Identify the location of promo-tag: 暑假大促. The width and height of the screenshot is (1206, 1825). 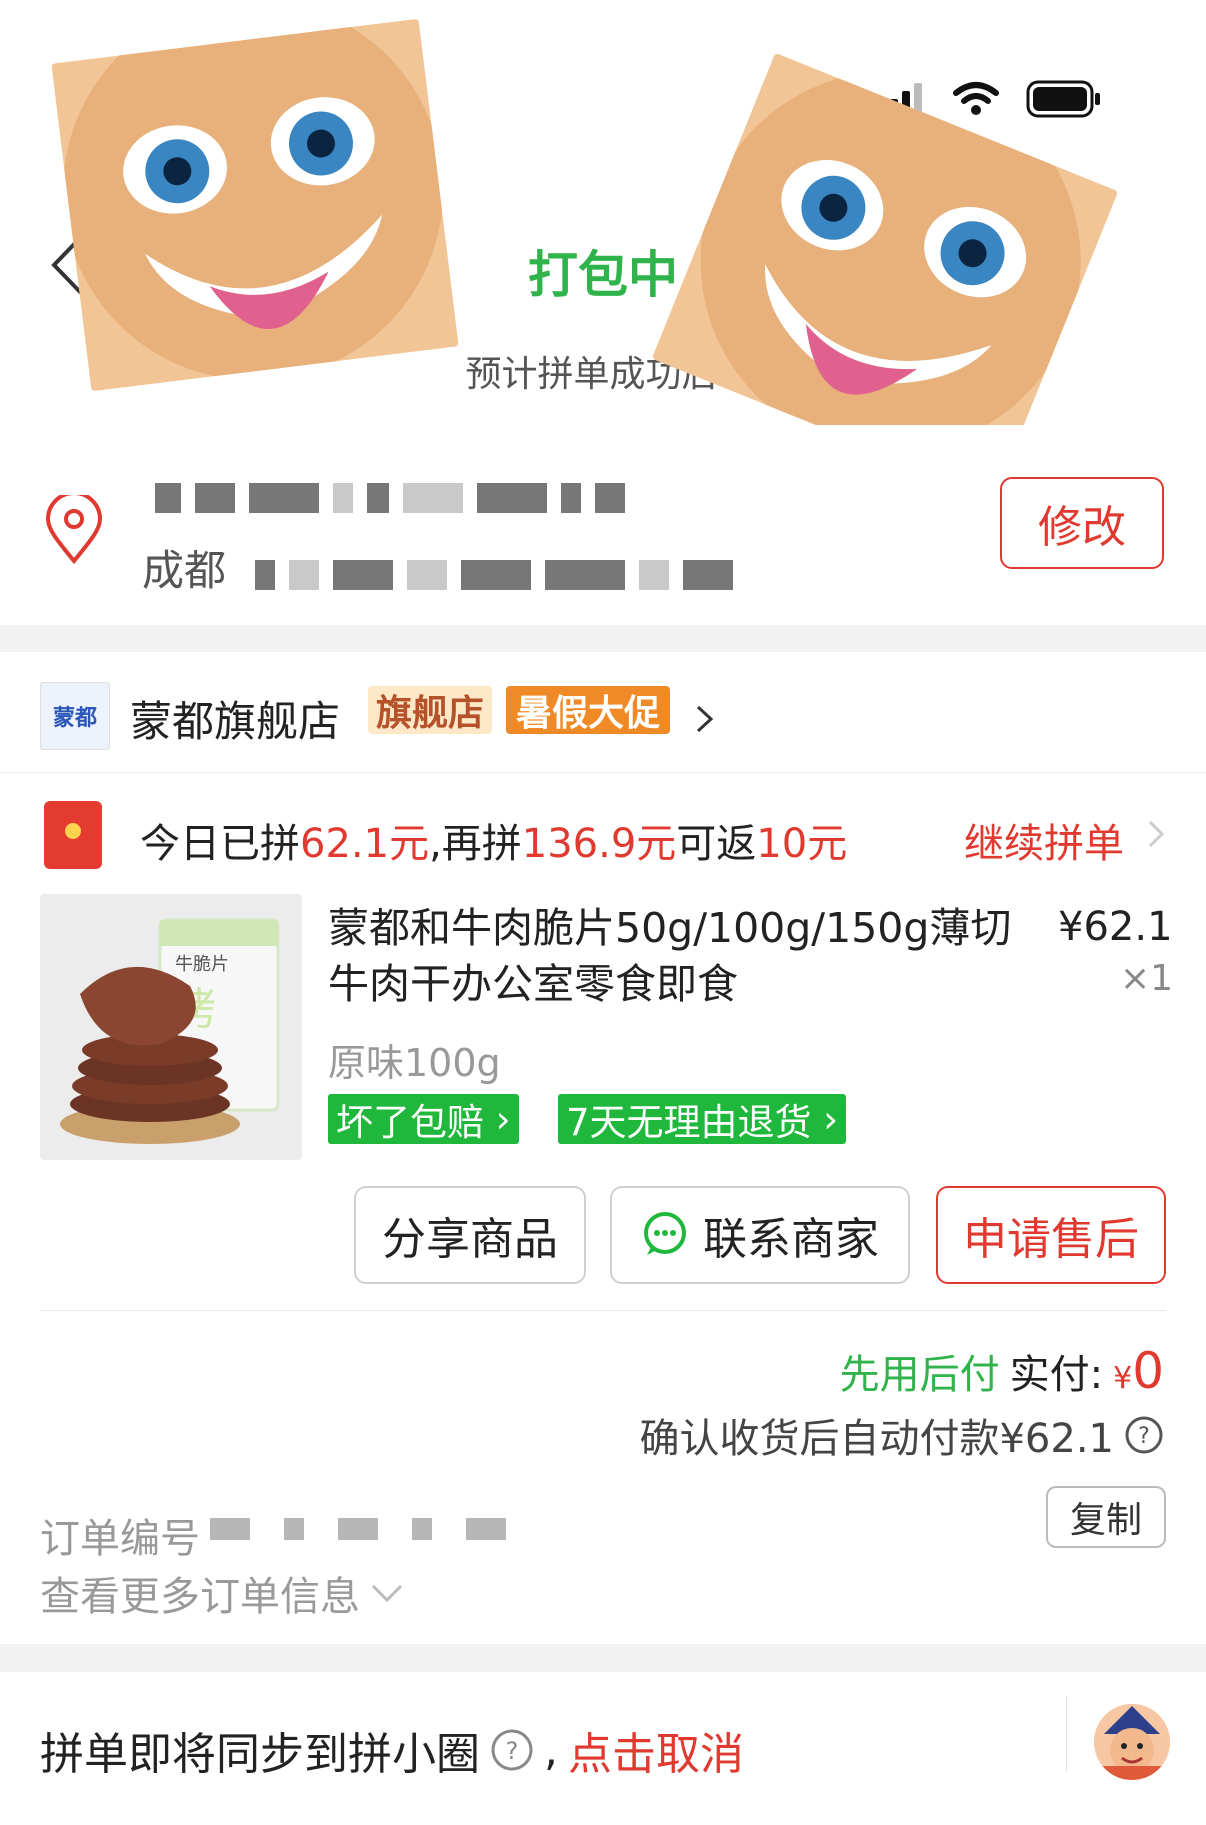
(588, 710).